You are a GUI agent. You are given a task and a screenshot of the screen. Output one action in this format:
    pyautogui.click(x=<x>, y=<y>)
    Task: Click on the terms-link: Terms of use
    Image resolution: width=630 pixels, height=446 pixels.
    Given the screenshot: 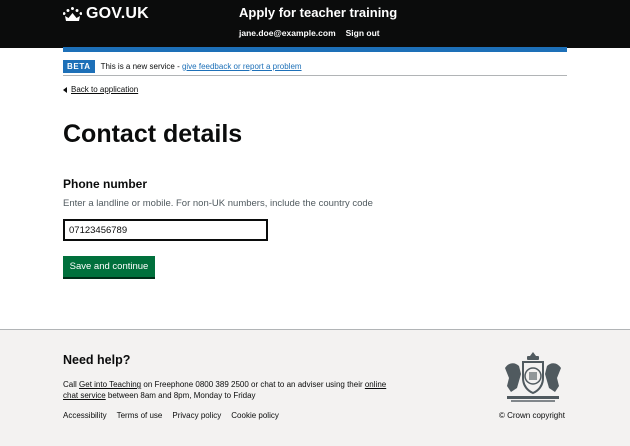 What is the action you would take?
    pyautogui.click(x=140, y=415)
    